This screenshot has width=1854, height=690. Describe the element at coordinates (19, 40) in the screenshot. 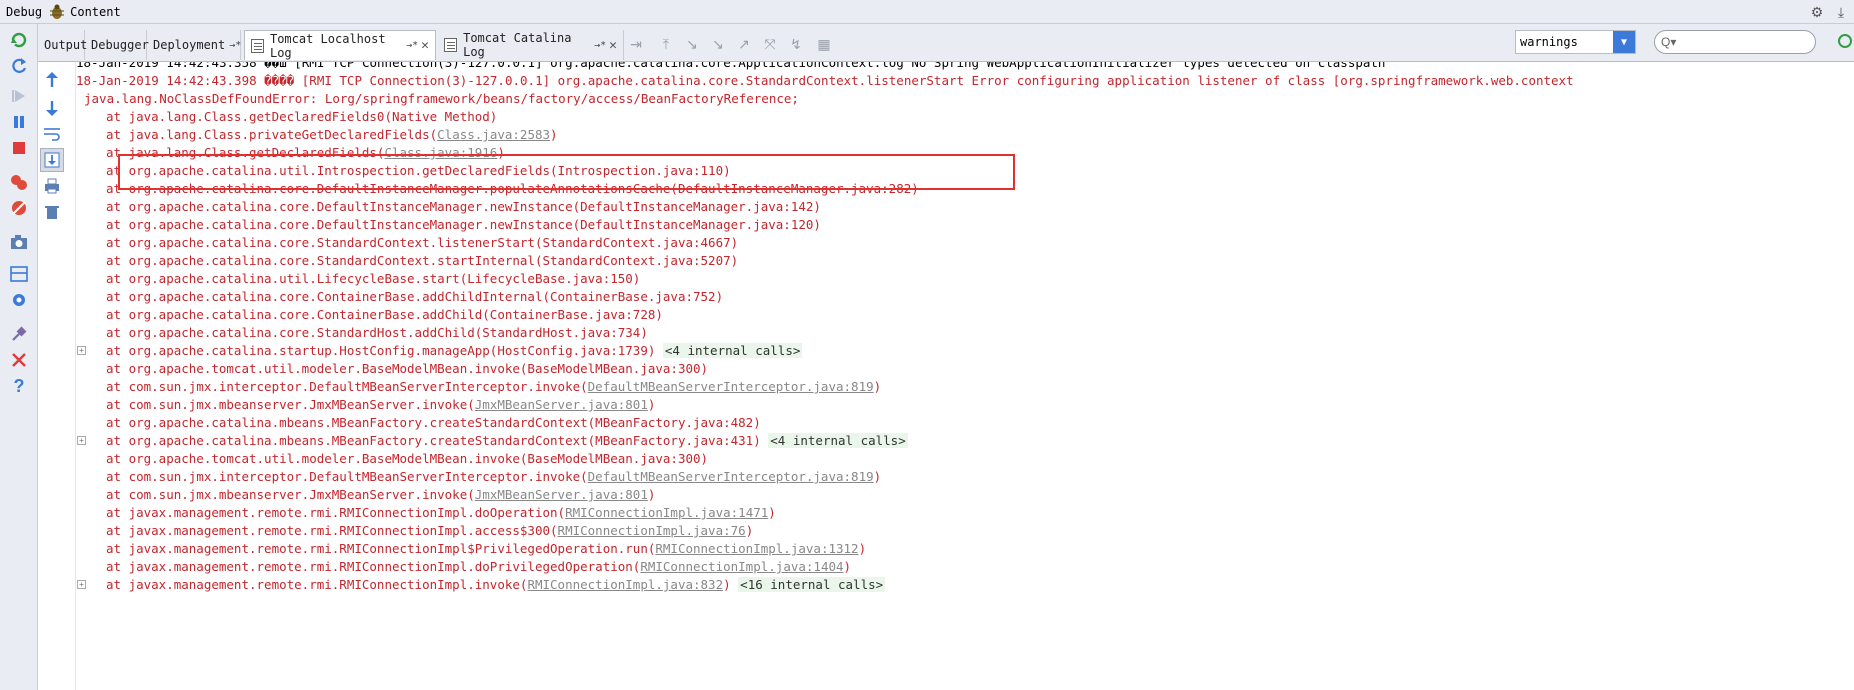

I see `rerun-icon` at that location.